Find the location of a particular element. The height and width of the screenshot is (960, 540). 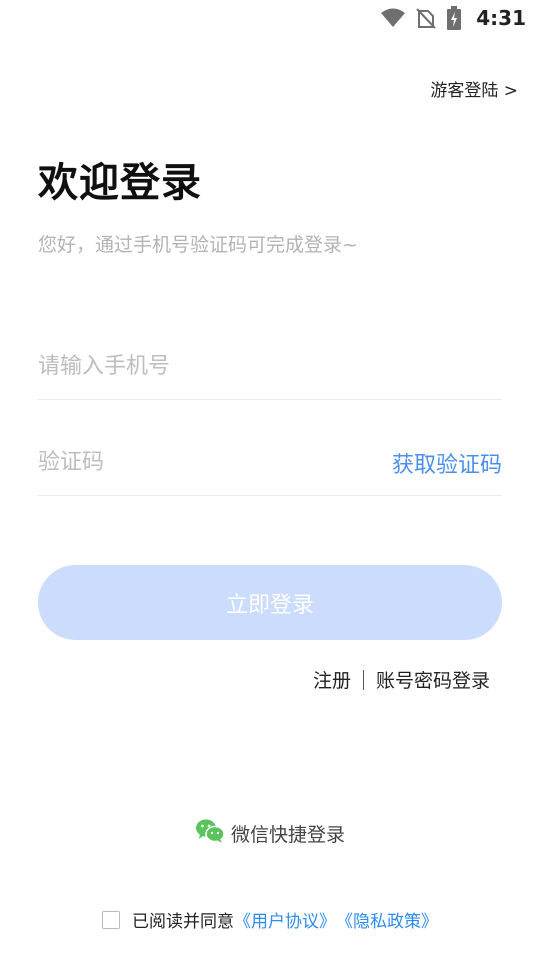

wechat-login-label: 微信快捷登录 is located at coordinates (287, 835).